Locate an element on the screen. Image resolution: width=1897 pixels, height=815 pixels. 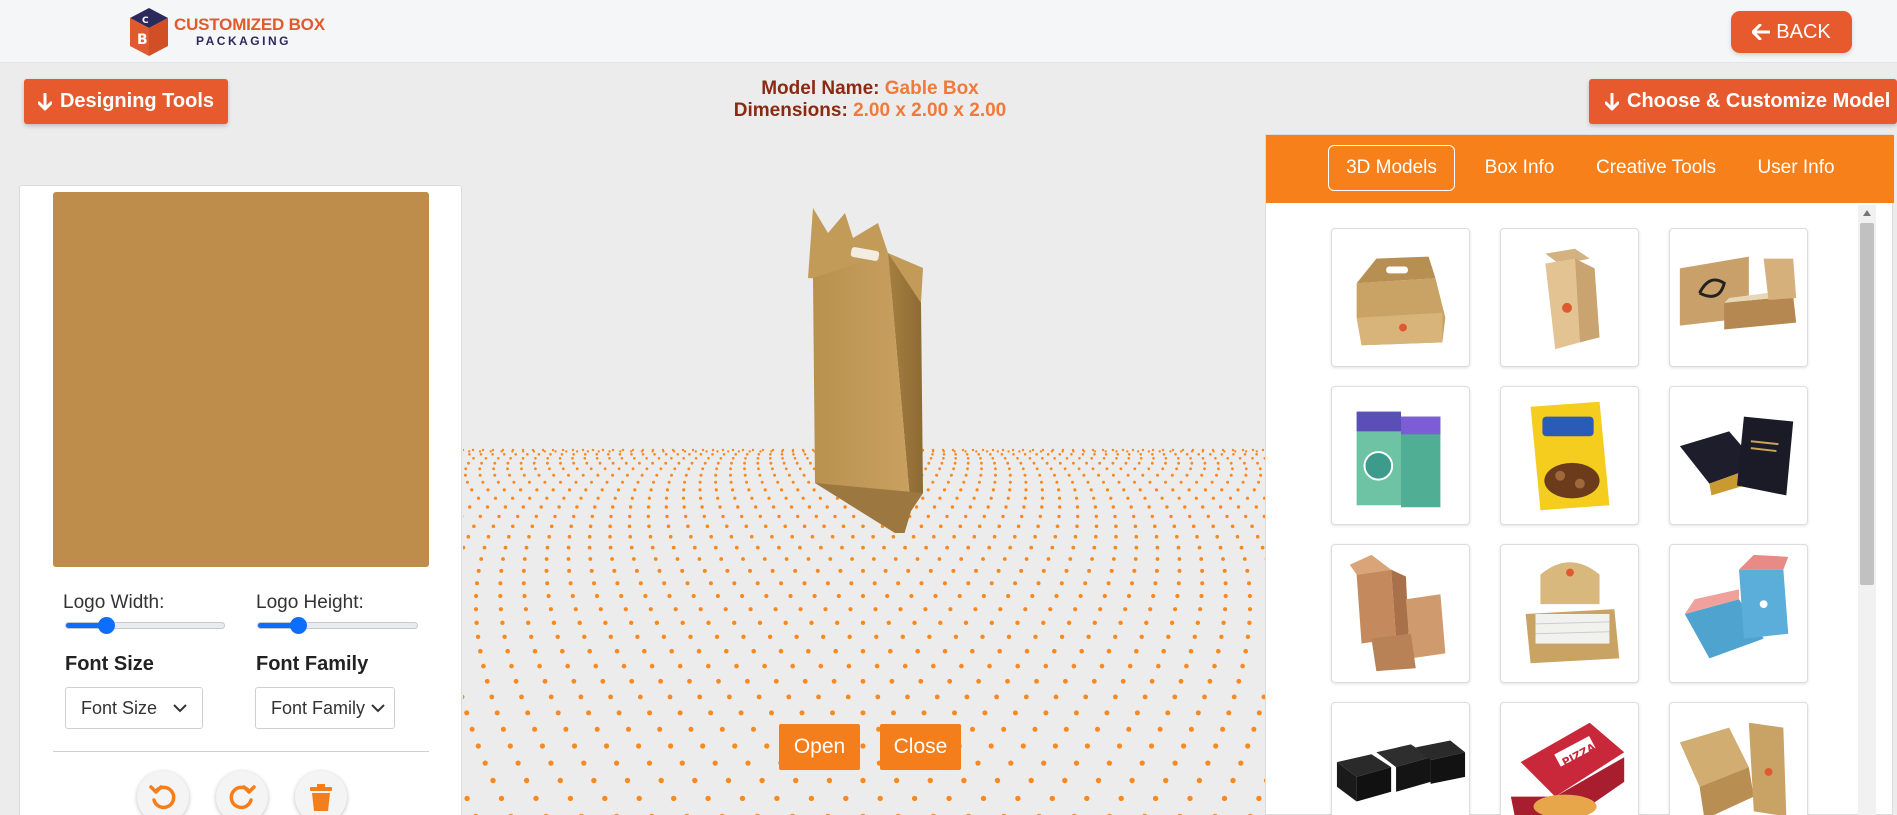
arrow-left-icon is located at coordinates (1761, 32).